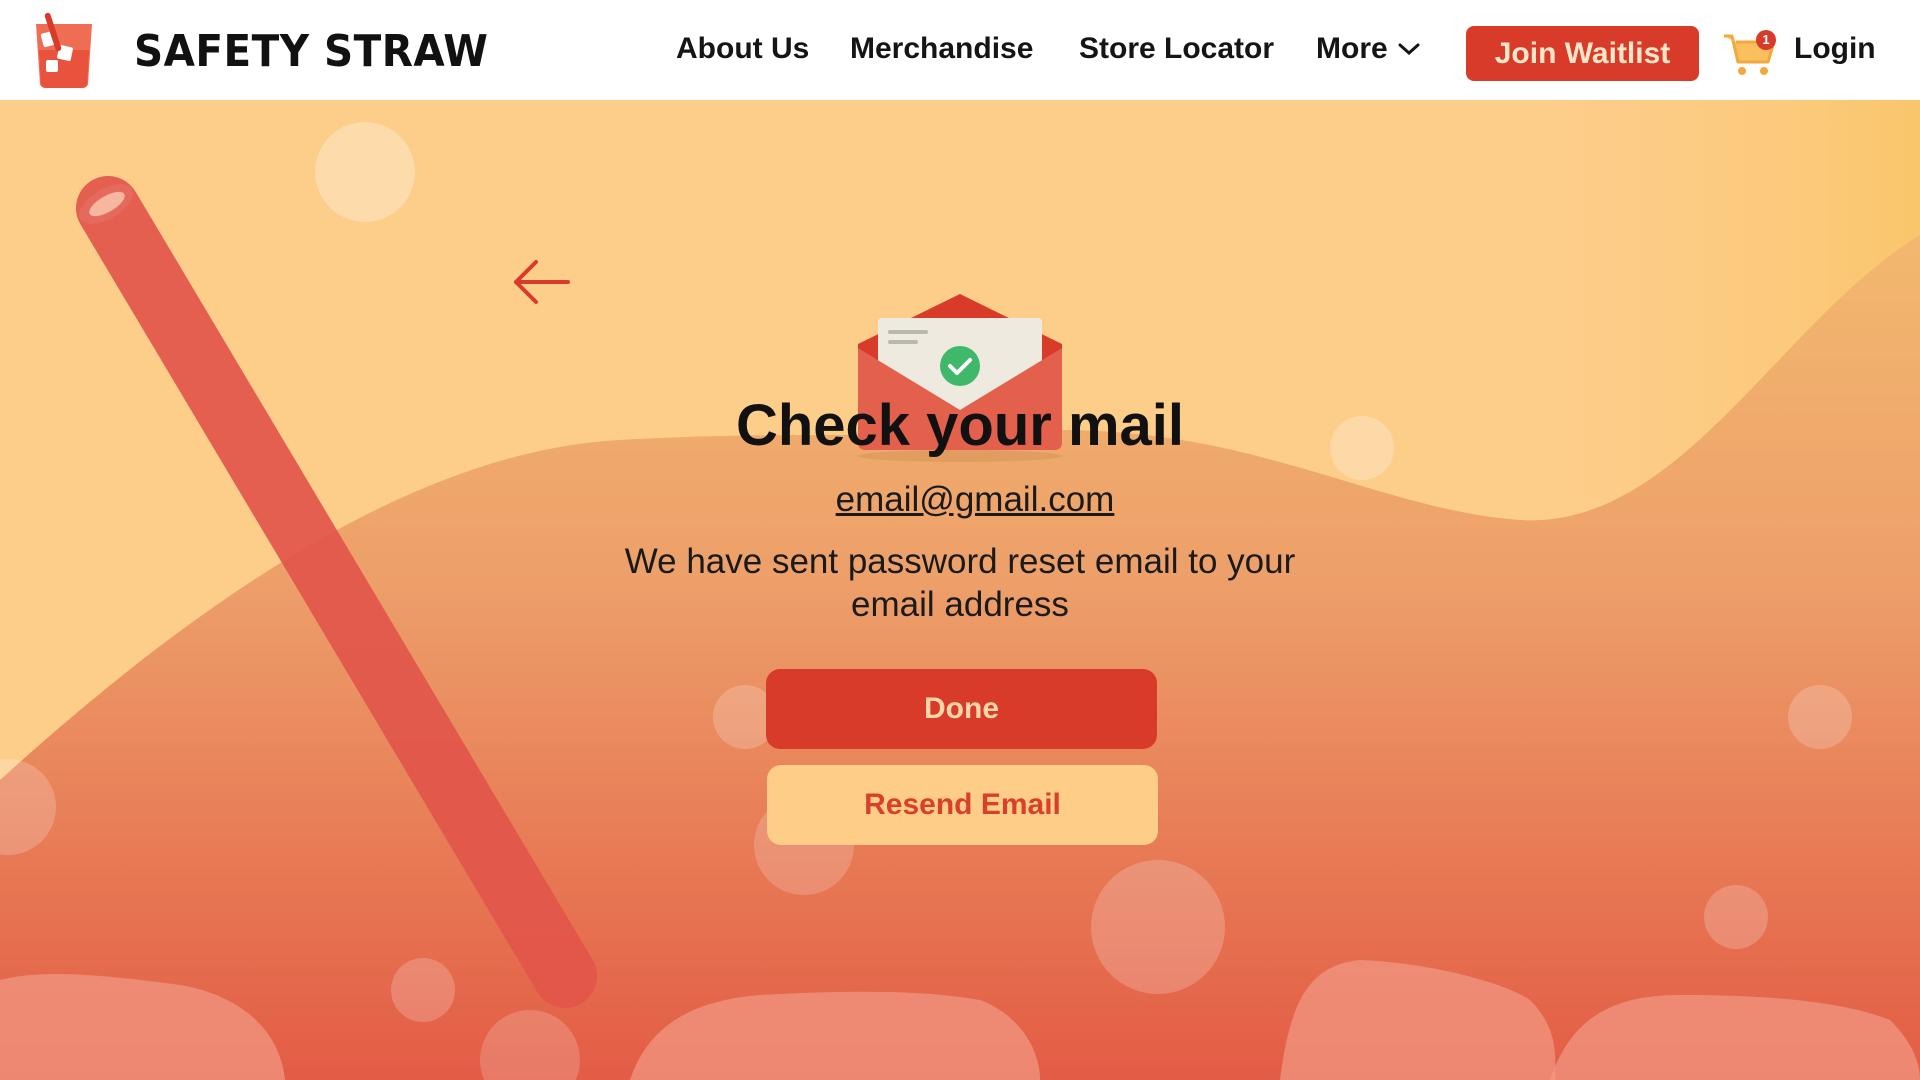 Image resolution: width=1920 pixels, height=1080 pixels. I want to click on nav-merchandise: Merchandise, so click(941, 49).